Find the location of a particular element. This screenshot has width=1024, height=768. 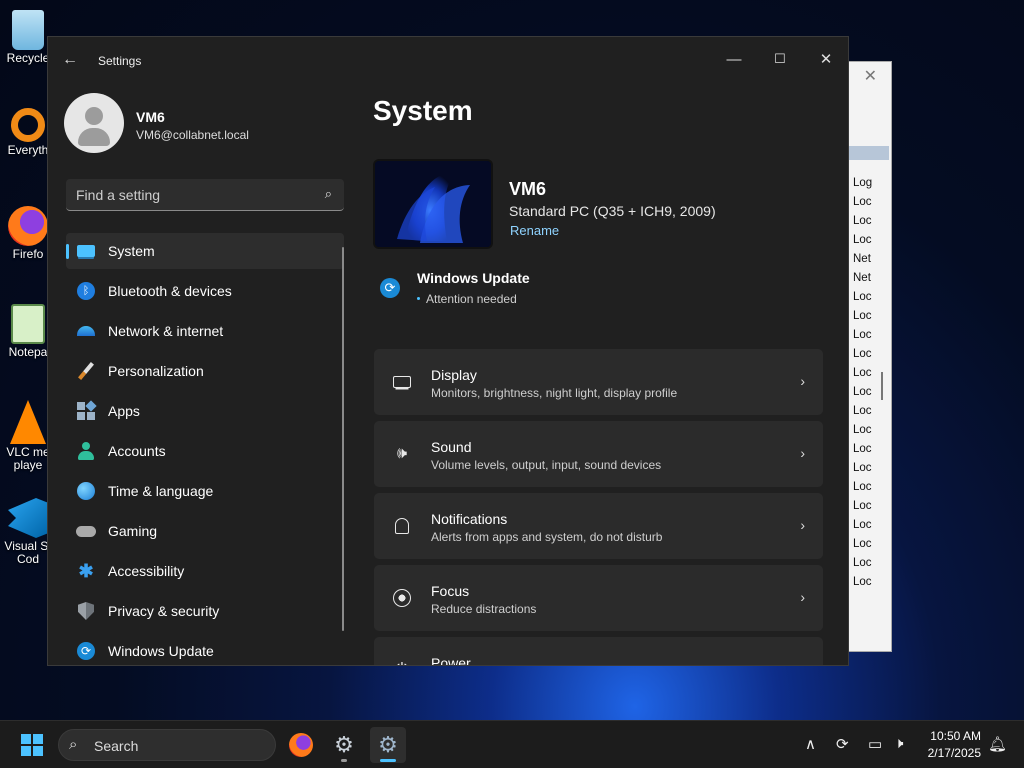

windows-update-icon: ⟳ is located at coordinates (390, 288).